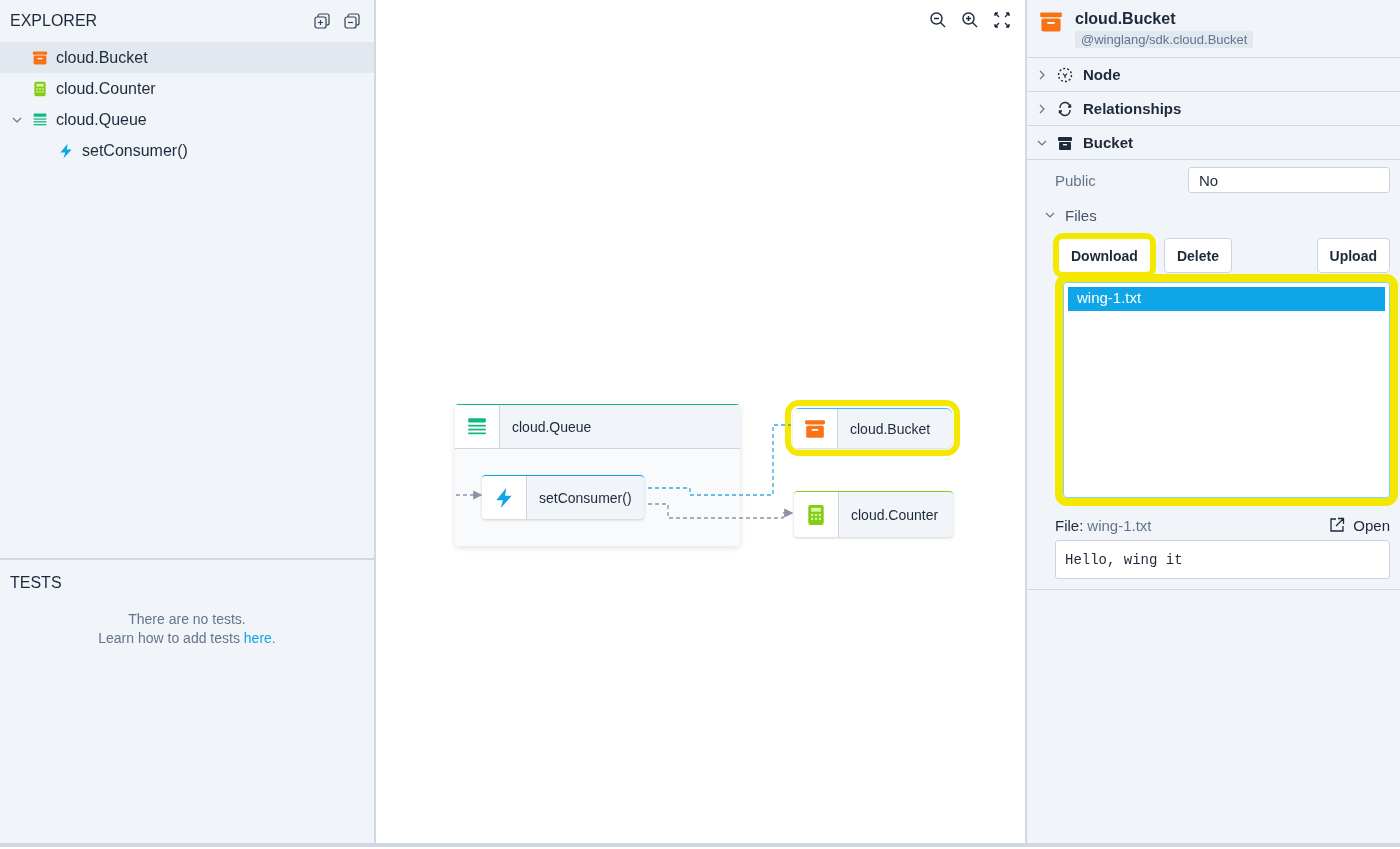  I want to click on resource-node: cloud.Counter, so click(873, 514).